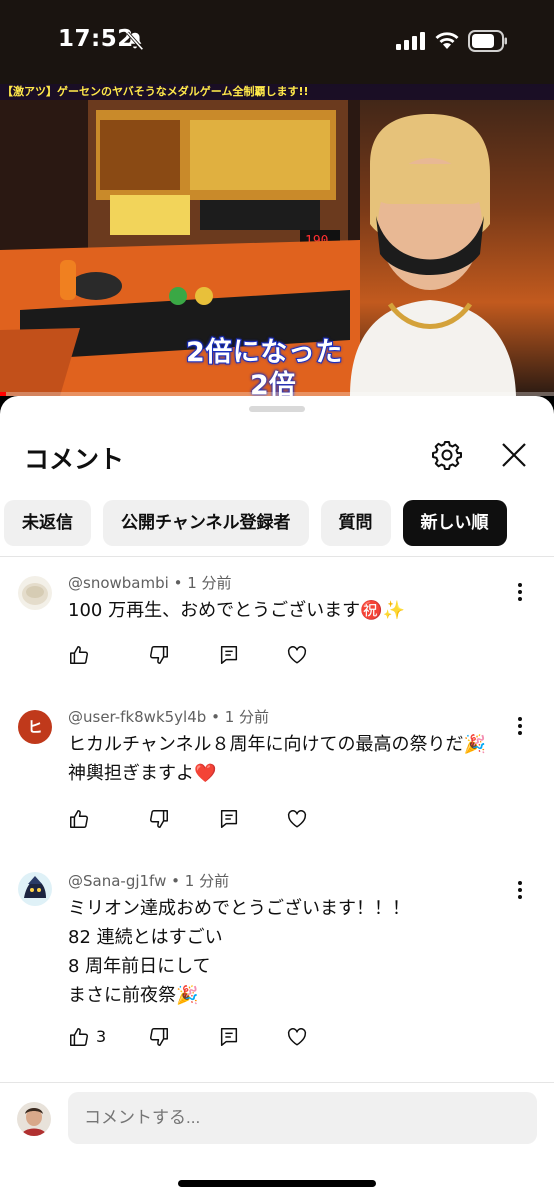  I want to click on like-button: 3, so click(87, 1038).